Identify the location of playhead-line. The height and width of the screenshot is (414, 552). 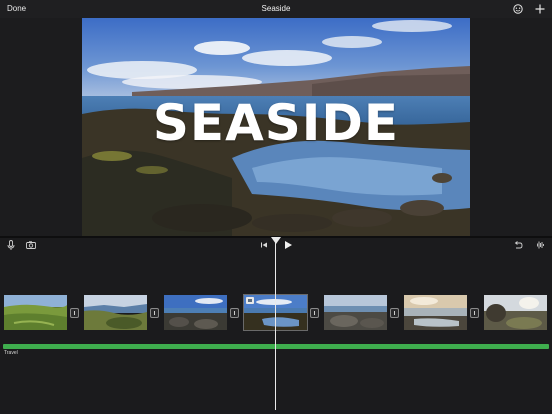
(275, 324).